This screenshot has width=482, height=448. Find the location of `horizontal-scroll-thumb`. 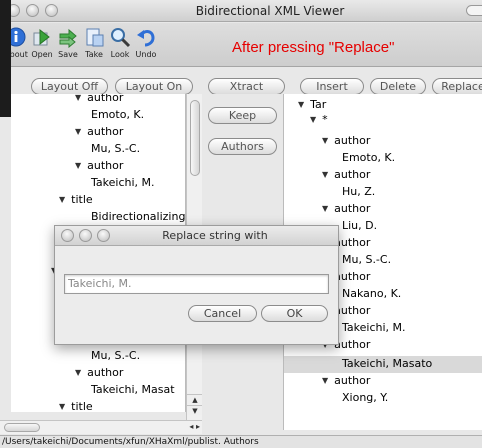

horizontal-scroll-thumb is located at coordinates (22, 427).